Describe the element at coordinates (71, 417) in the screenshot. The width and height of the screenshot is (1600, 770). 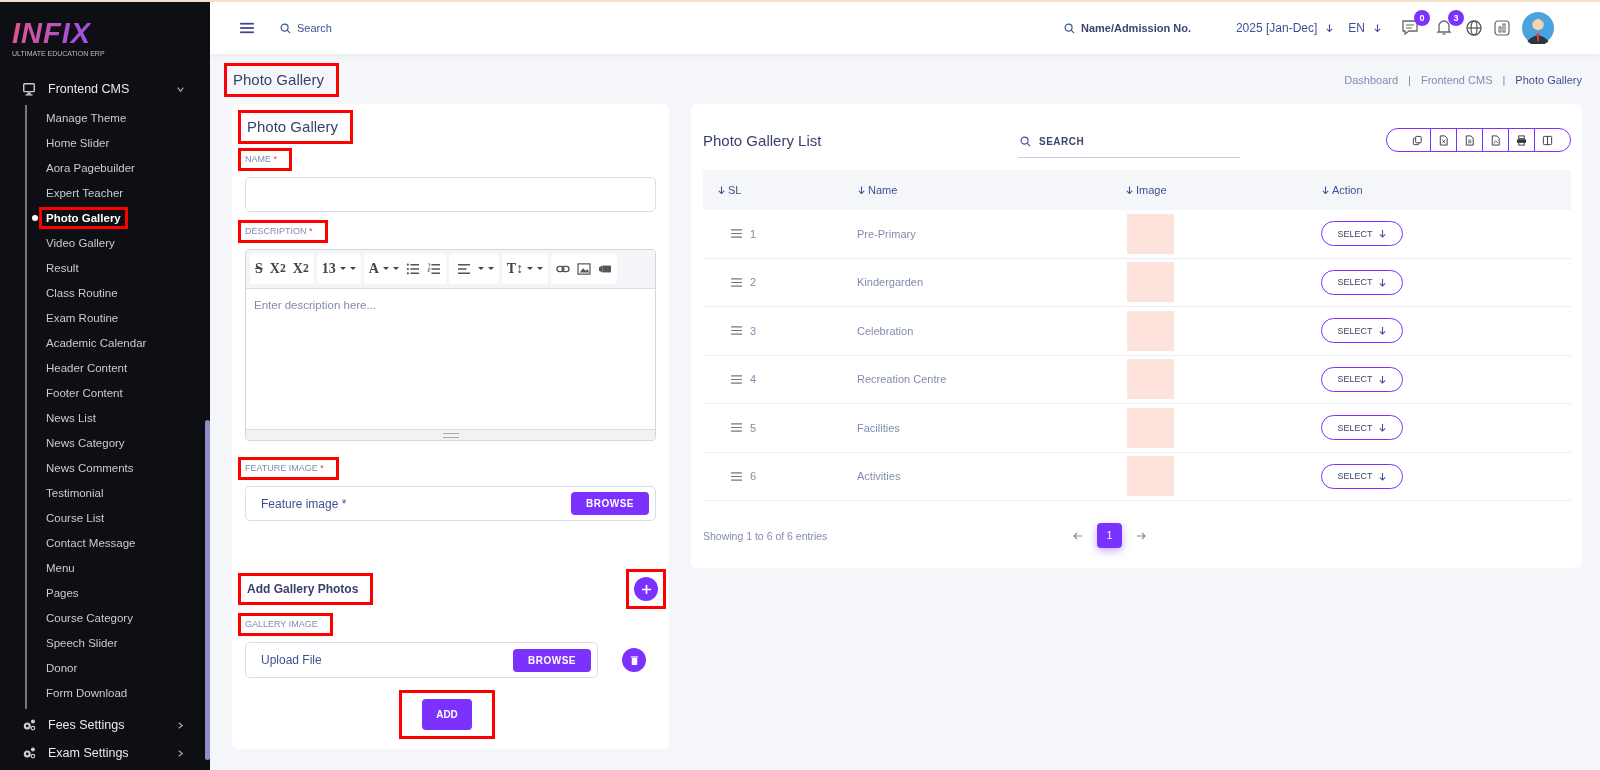
I see `sidebar-item: News List` at that location.